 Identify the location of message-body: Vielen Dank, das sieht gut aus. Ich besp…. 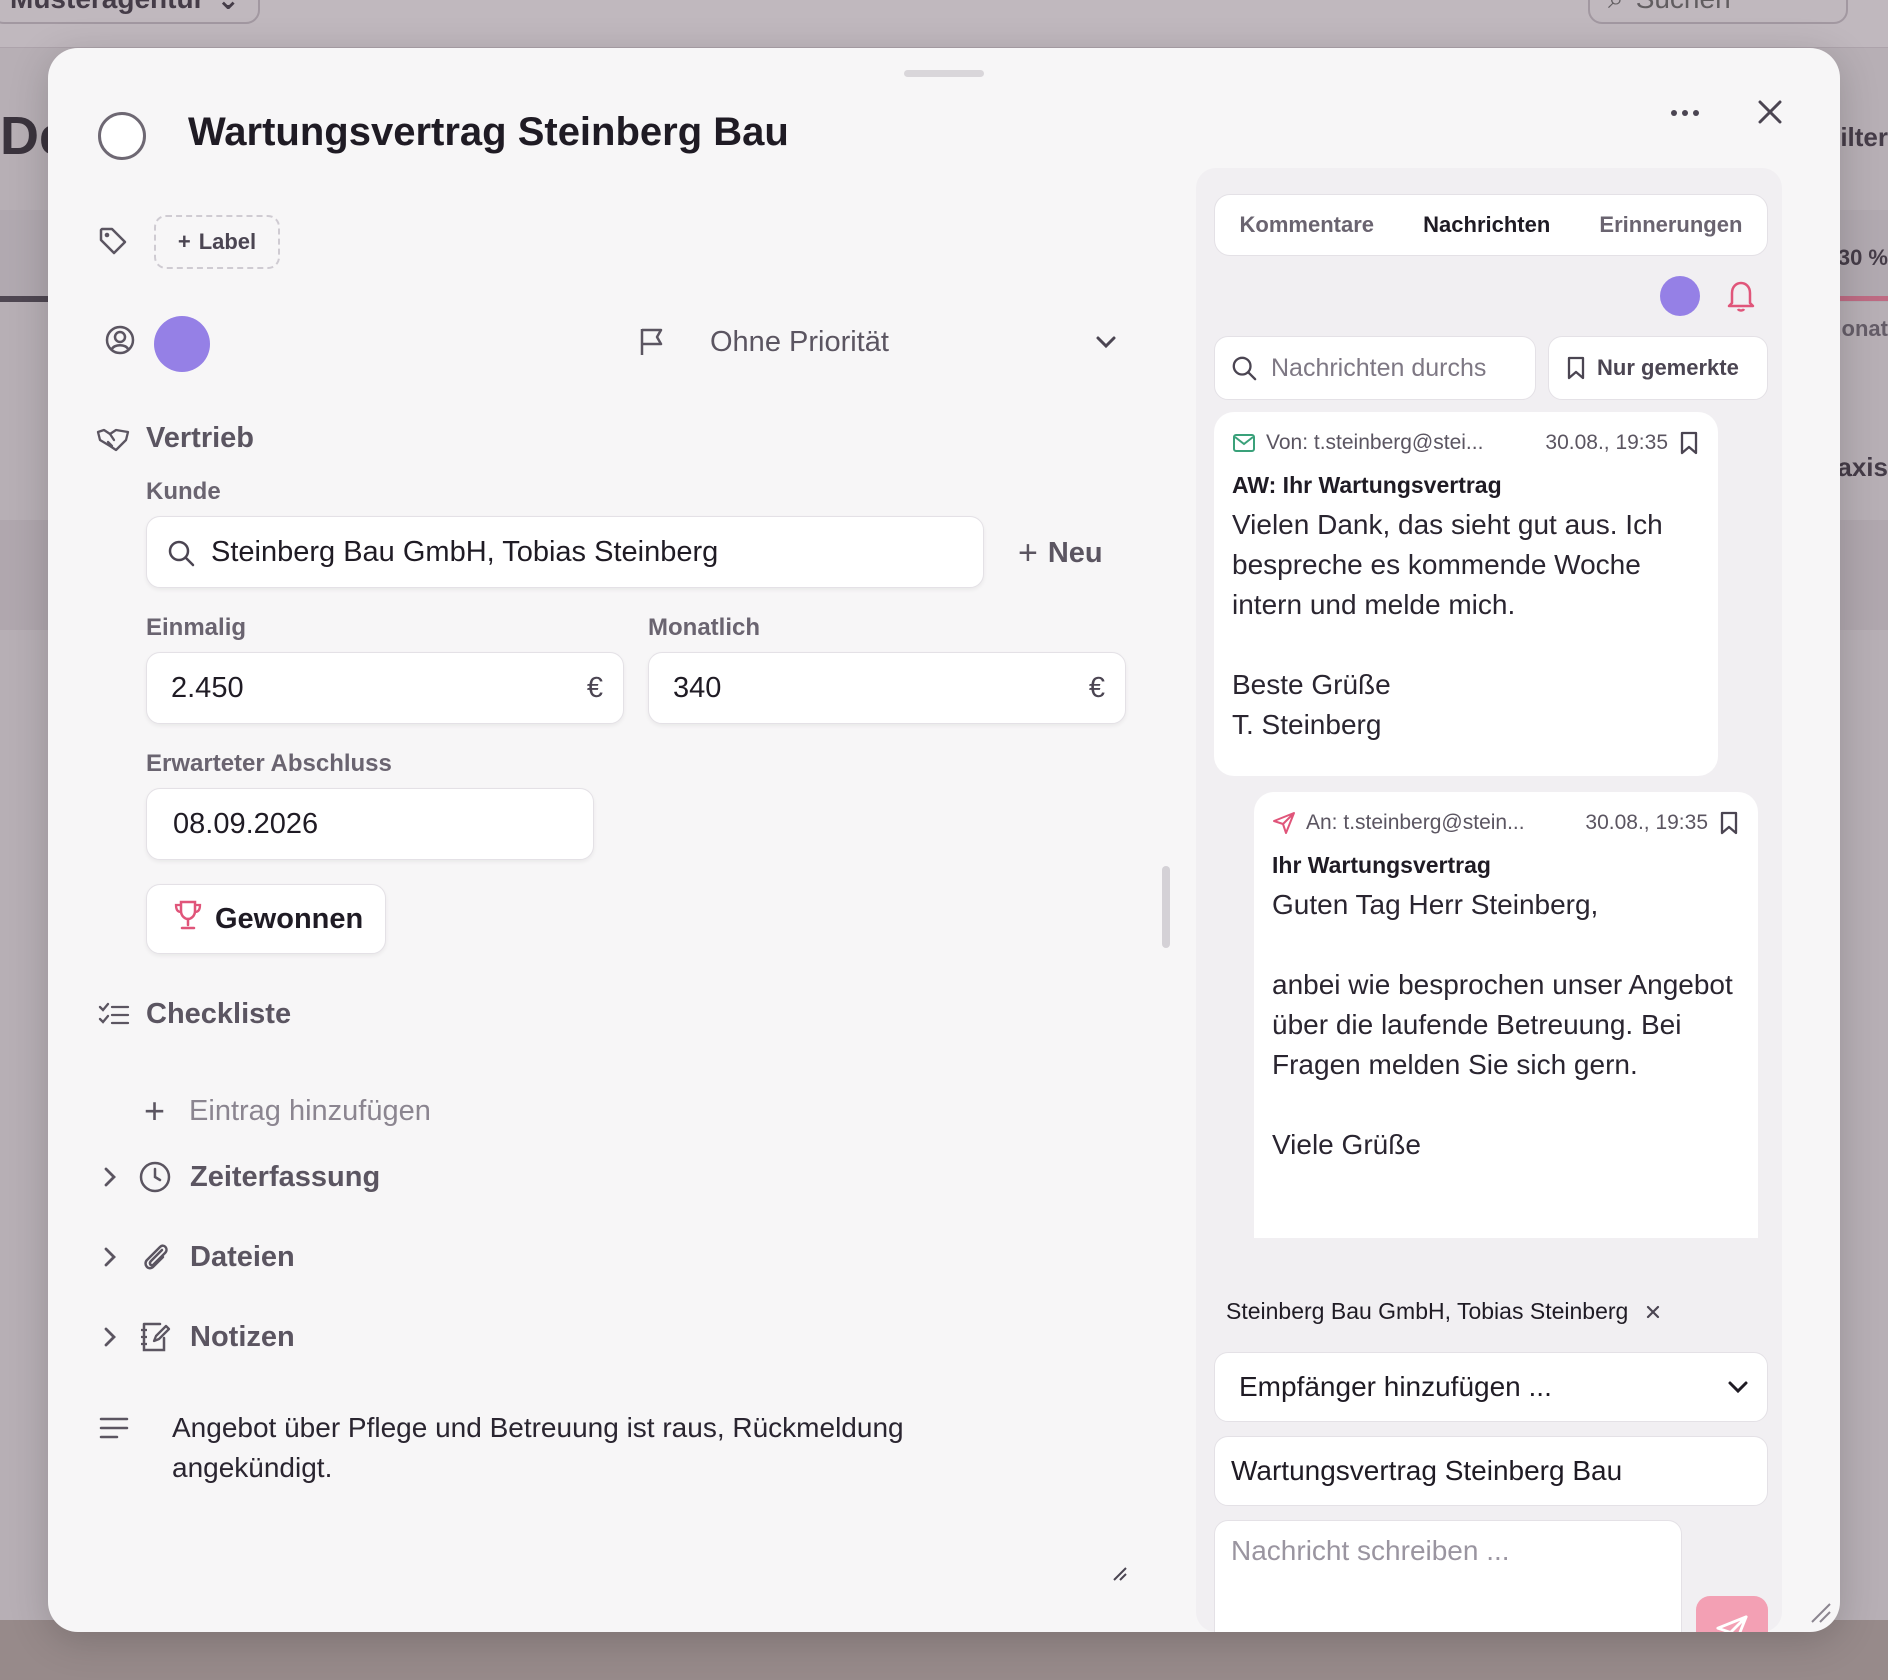
(1447, 624).